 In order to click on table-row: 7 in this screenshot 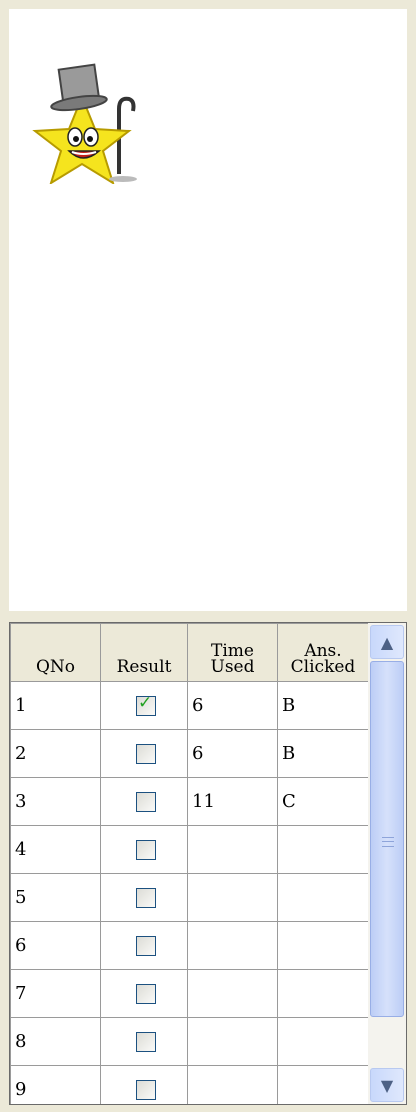, I will do `click(189, 993)`.